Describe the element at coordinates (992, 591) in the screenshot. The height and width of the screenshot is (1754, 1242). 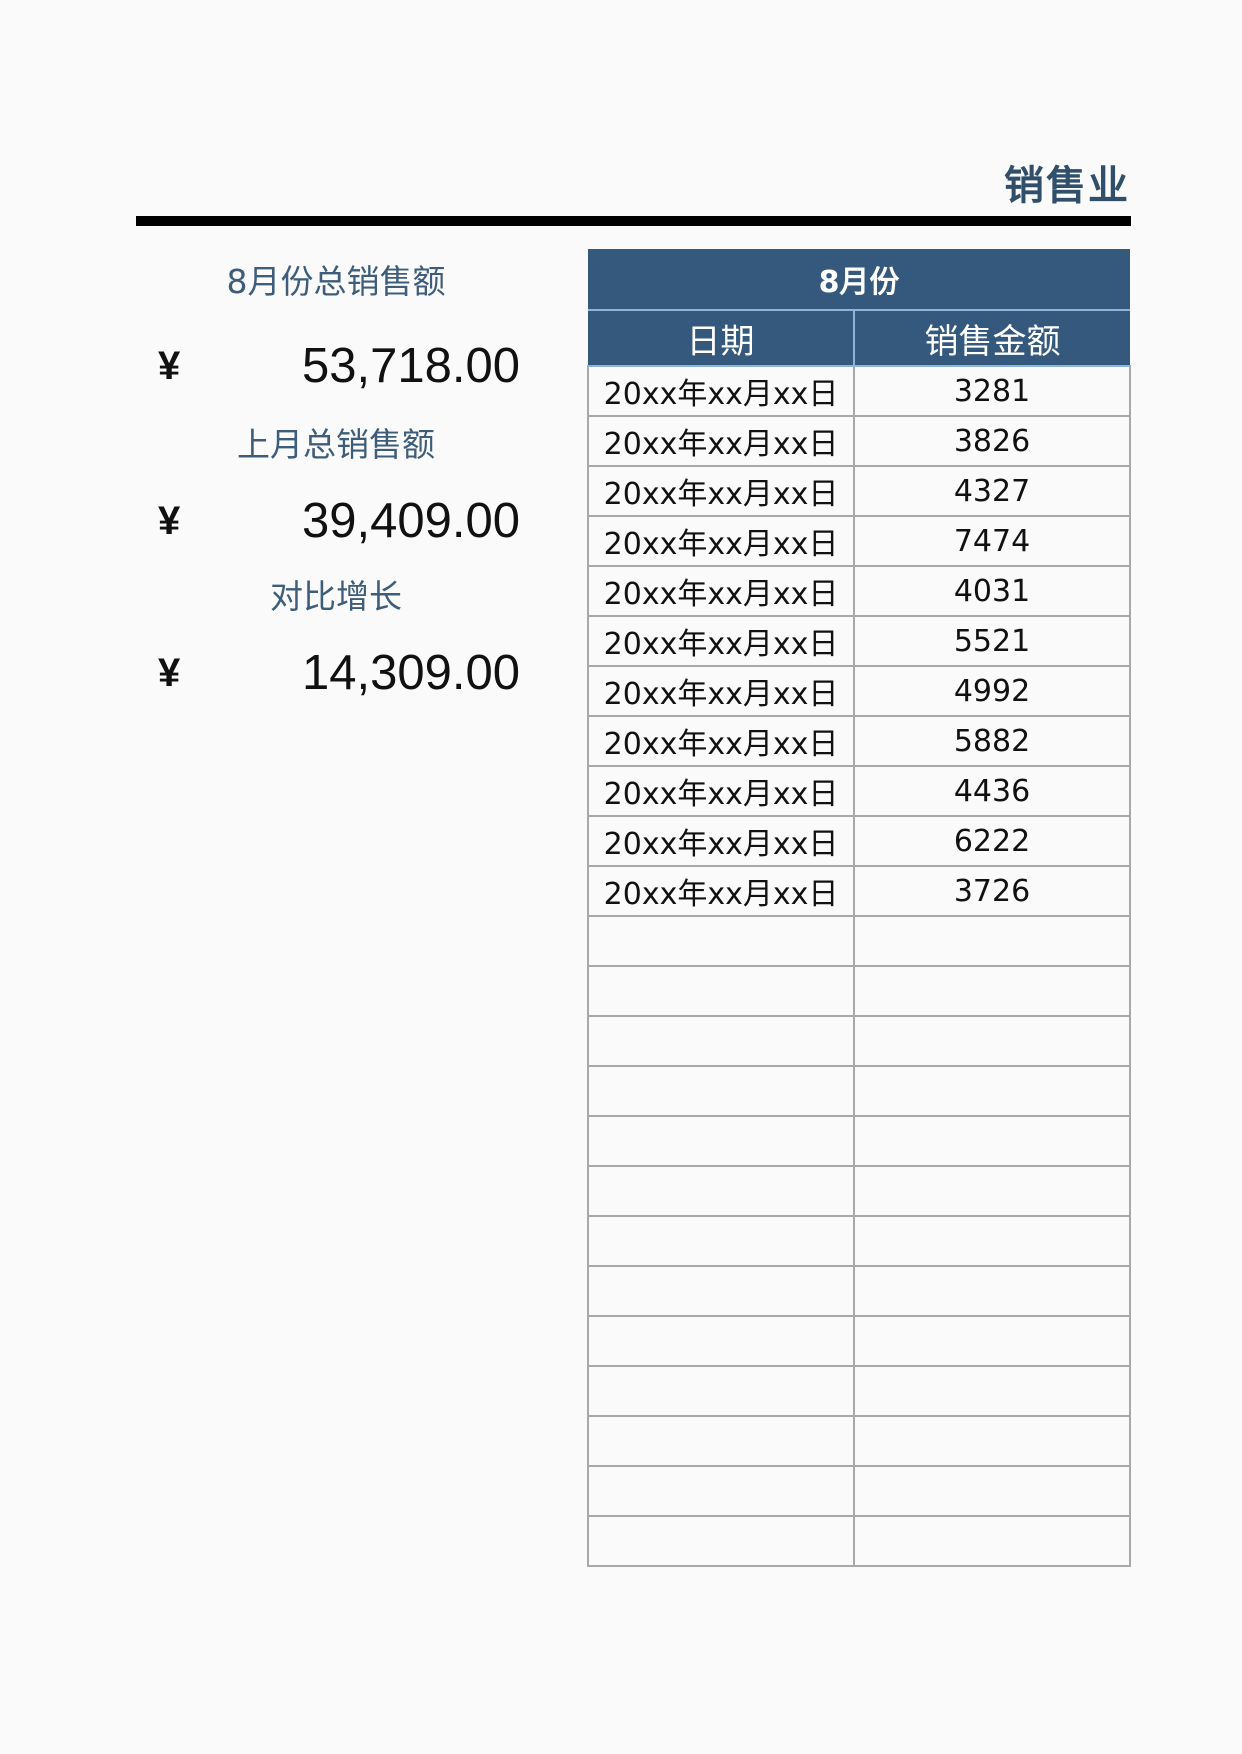
I see `amount-cell: 4031` at that location.